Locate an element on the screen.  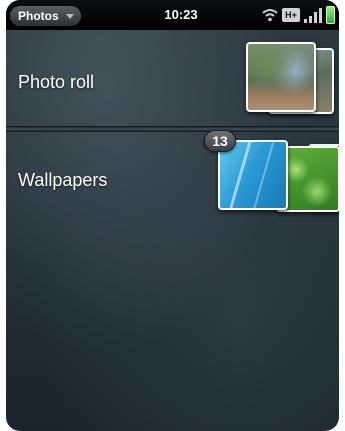
status-icons: H+ is located at coordinates (298, 15).